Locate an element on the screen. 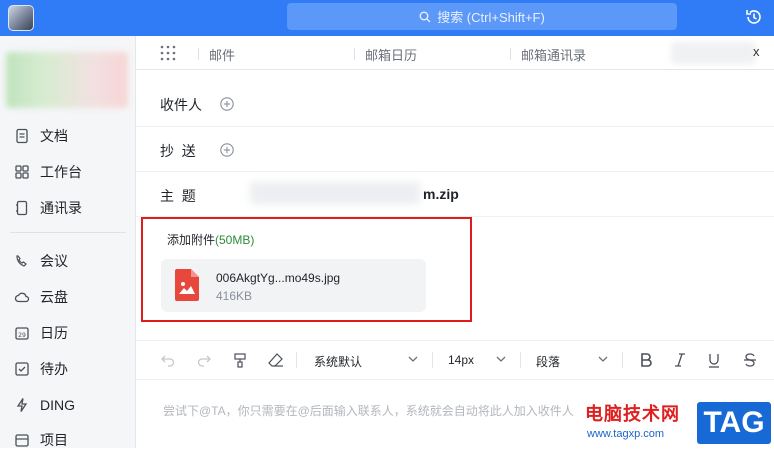 This screenshot has height=452, width=774. sidebar-item-todo: 待办 is located at coordinates (41, 369).